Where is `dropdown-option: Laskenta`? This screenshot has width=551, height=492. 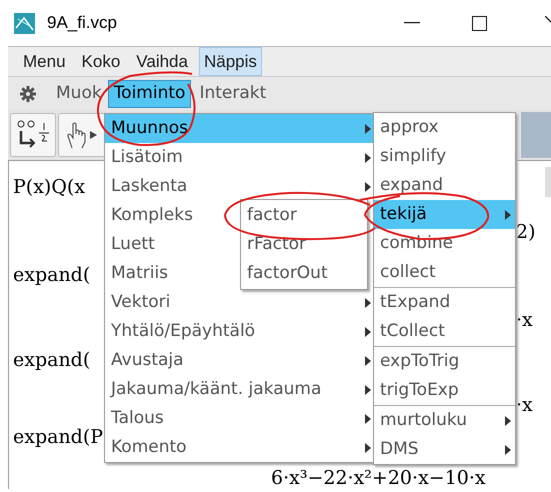 dropdown-option: Laskenta is located at coordinates (240, 186).